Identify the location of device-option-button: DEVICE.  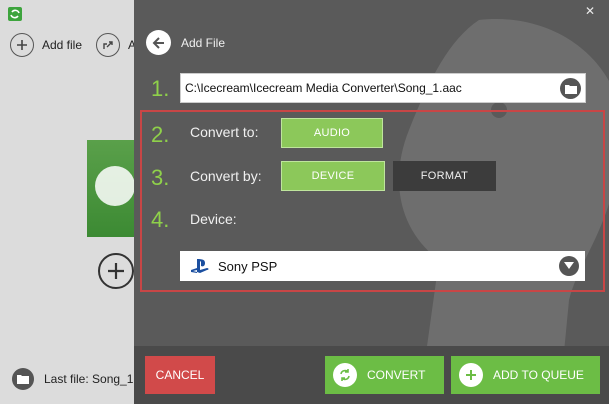
(333, 176).